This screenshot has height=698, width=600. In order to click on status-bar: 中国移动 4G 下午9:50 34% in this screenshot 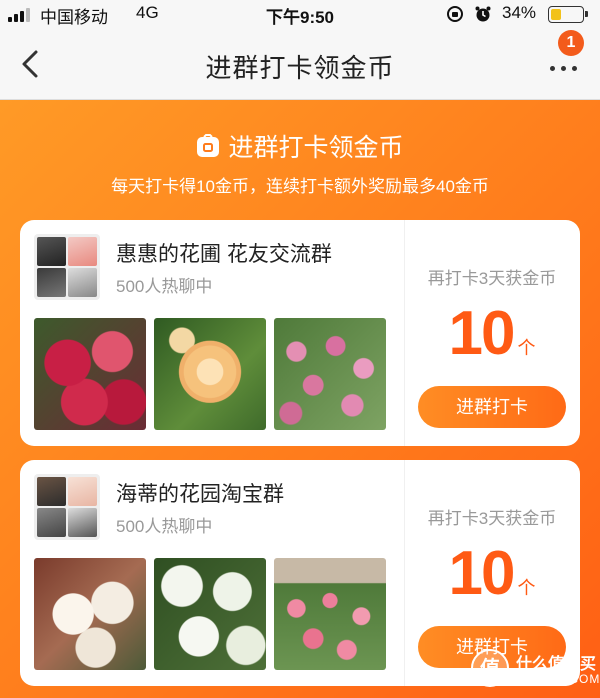, I will do `click(300, 14)`.